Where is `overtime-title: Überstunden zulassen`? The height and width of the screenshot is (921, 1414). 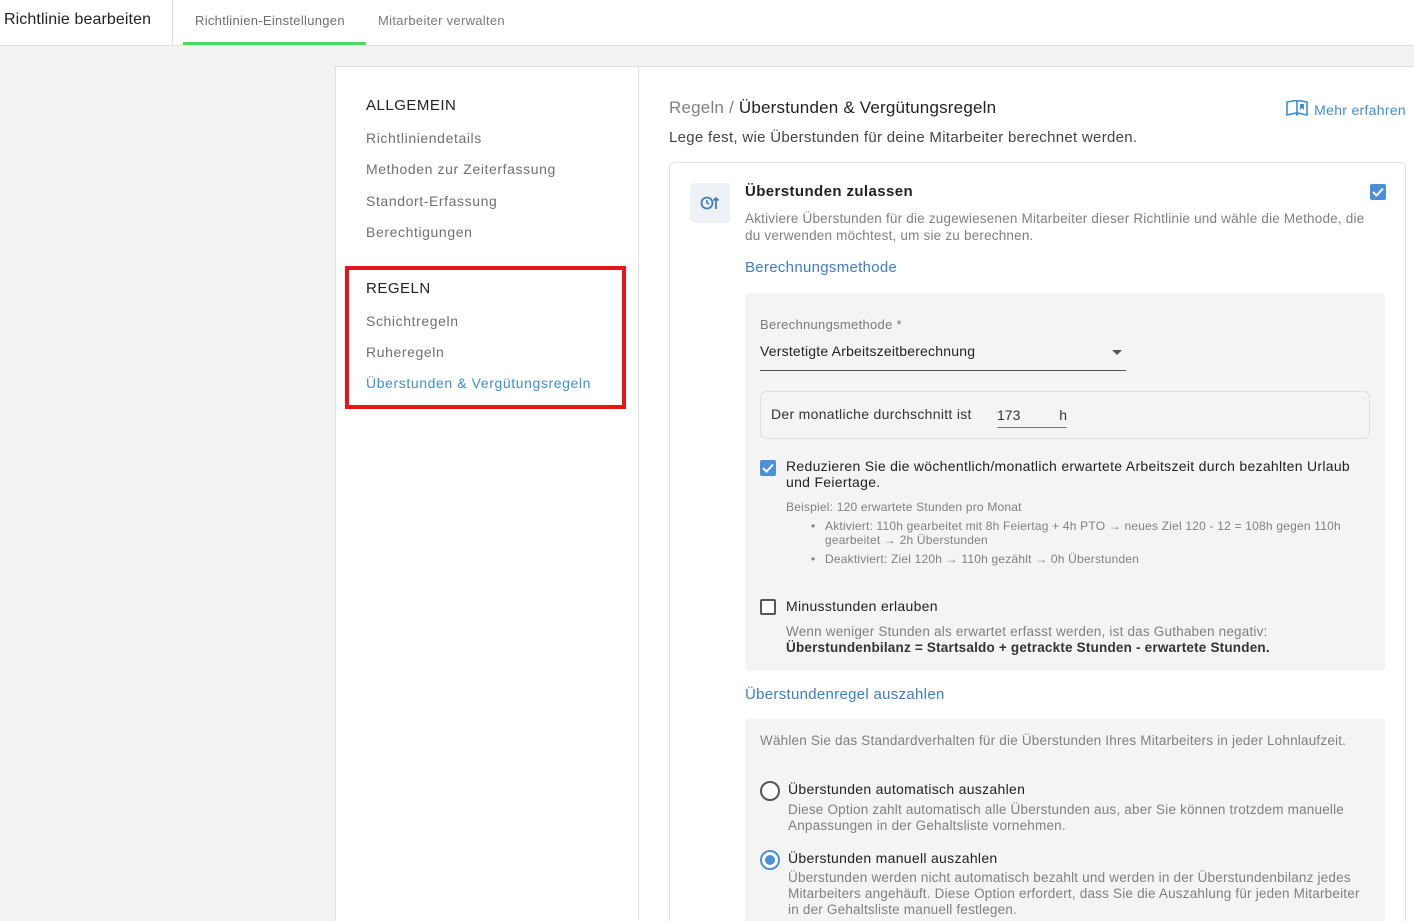 overtime-title: Überstunden zulassen is located at coordinates (829, 191).